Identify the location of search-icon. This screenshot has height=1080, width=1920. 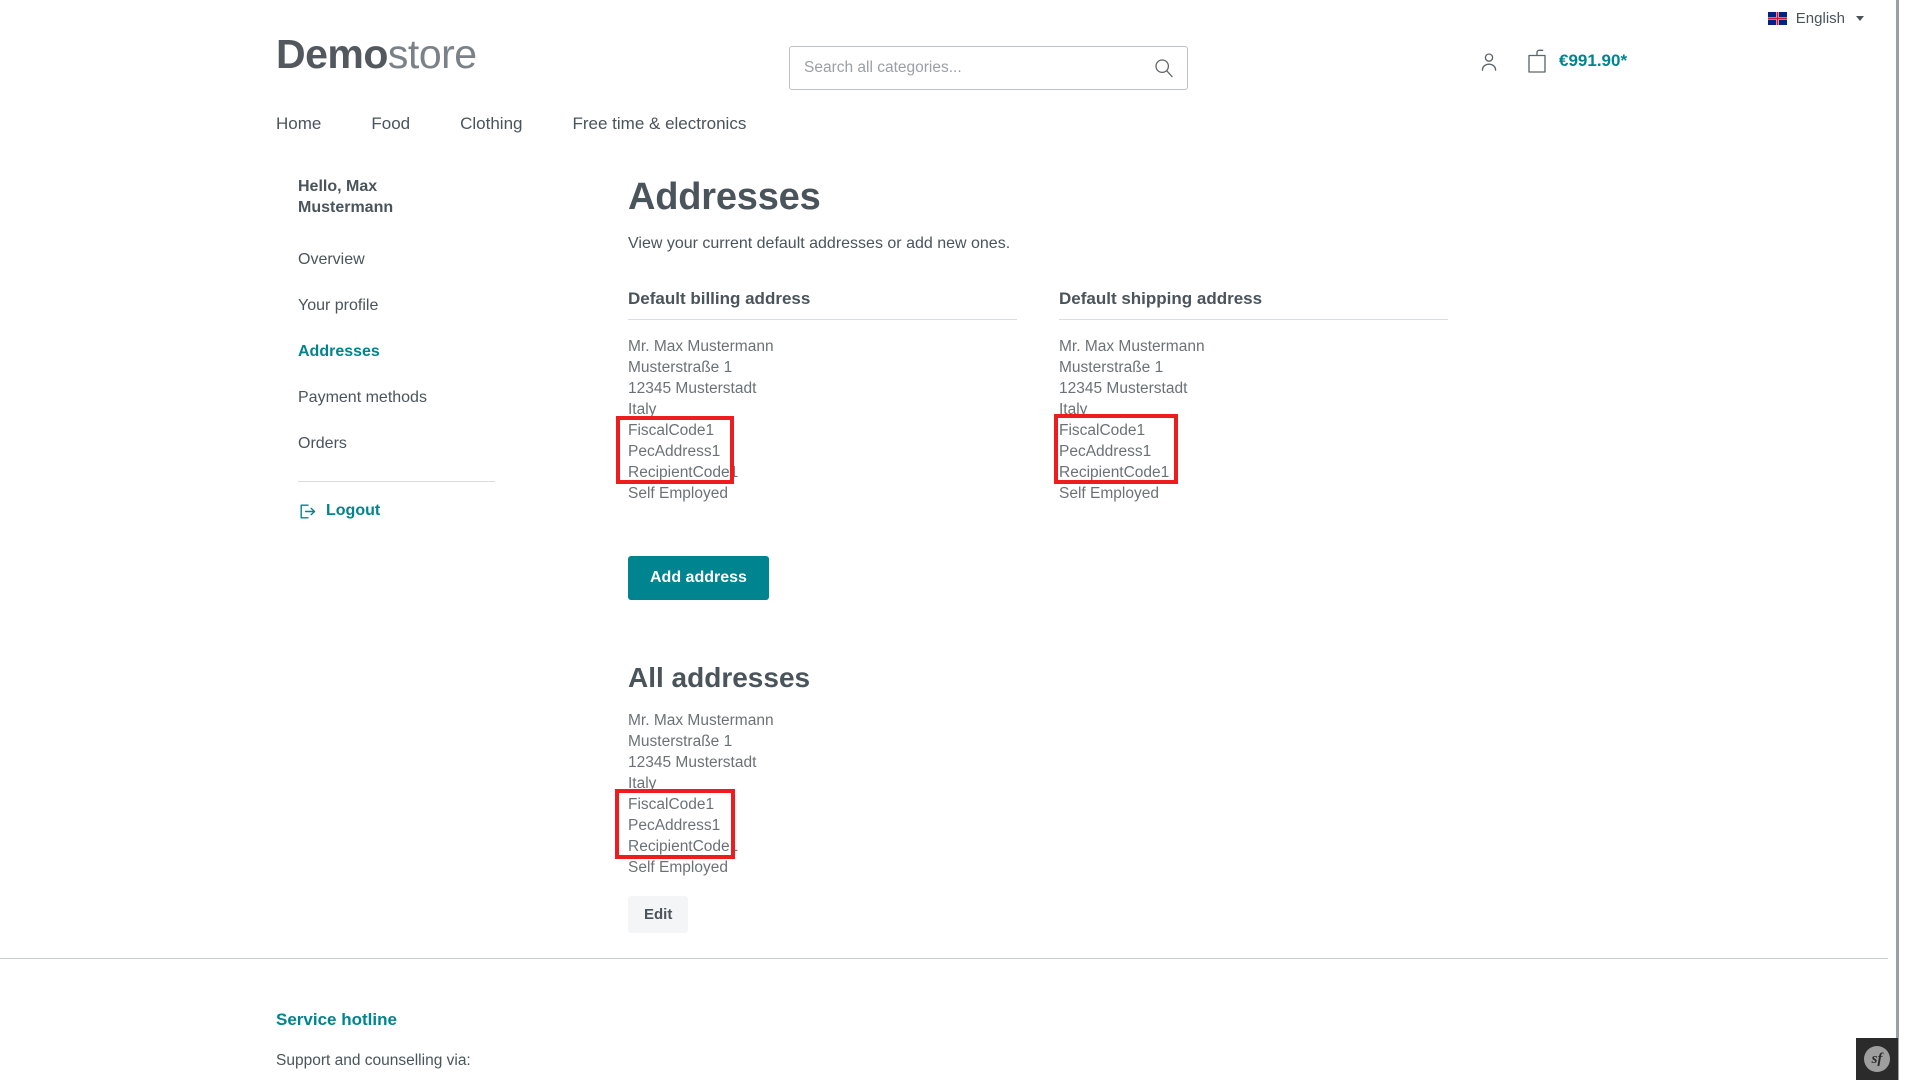
(1164, 68).